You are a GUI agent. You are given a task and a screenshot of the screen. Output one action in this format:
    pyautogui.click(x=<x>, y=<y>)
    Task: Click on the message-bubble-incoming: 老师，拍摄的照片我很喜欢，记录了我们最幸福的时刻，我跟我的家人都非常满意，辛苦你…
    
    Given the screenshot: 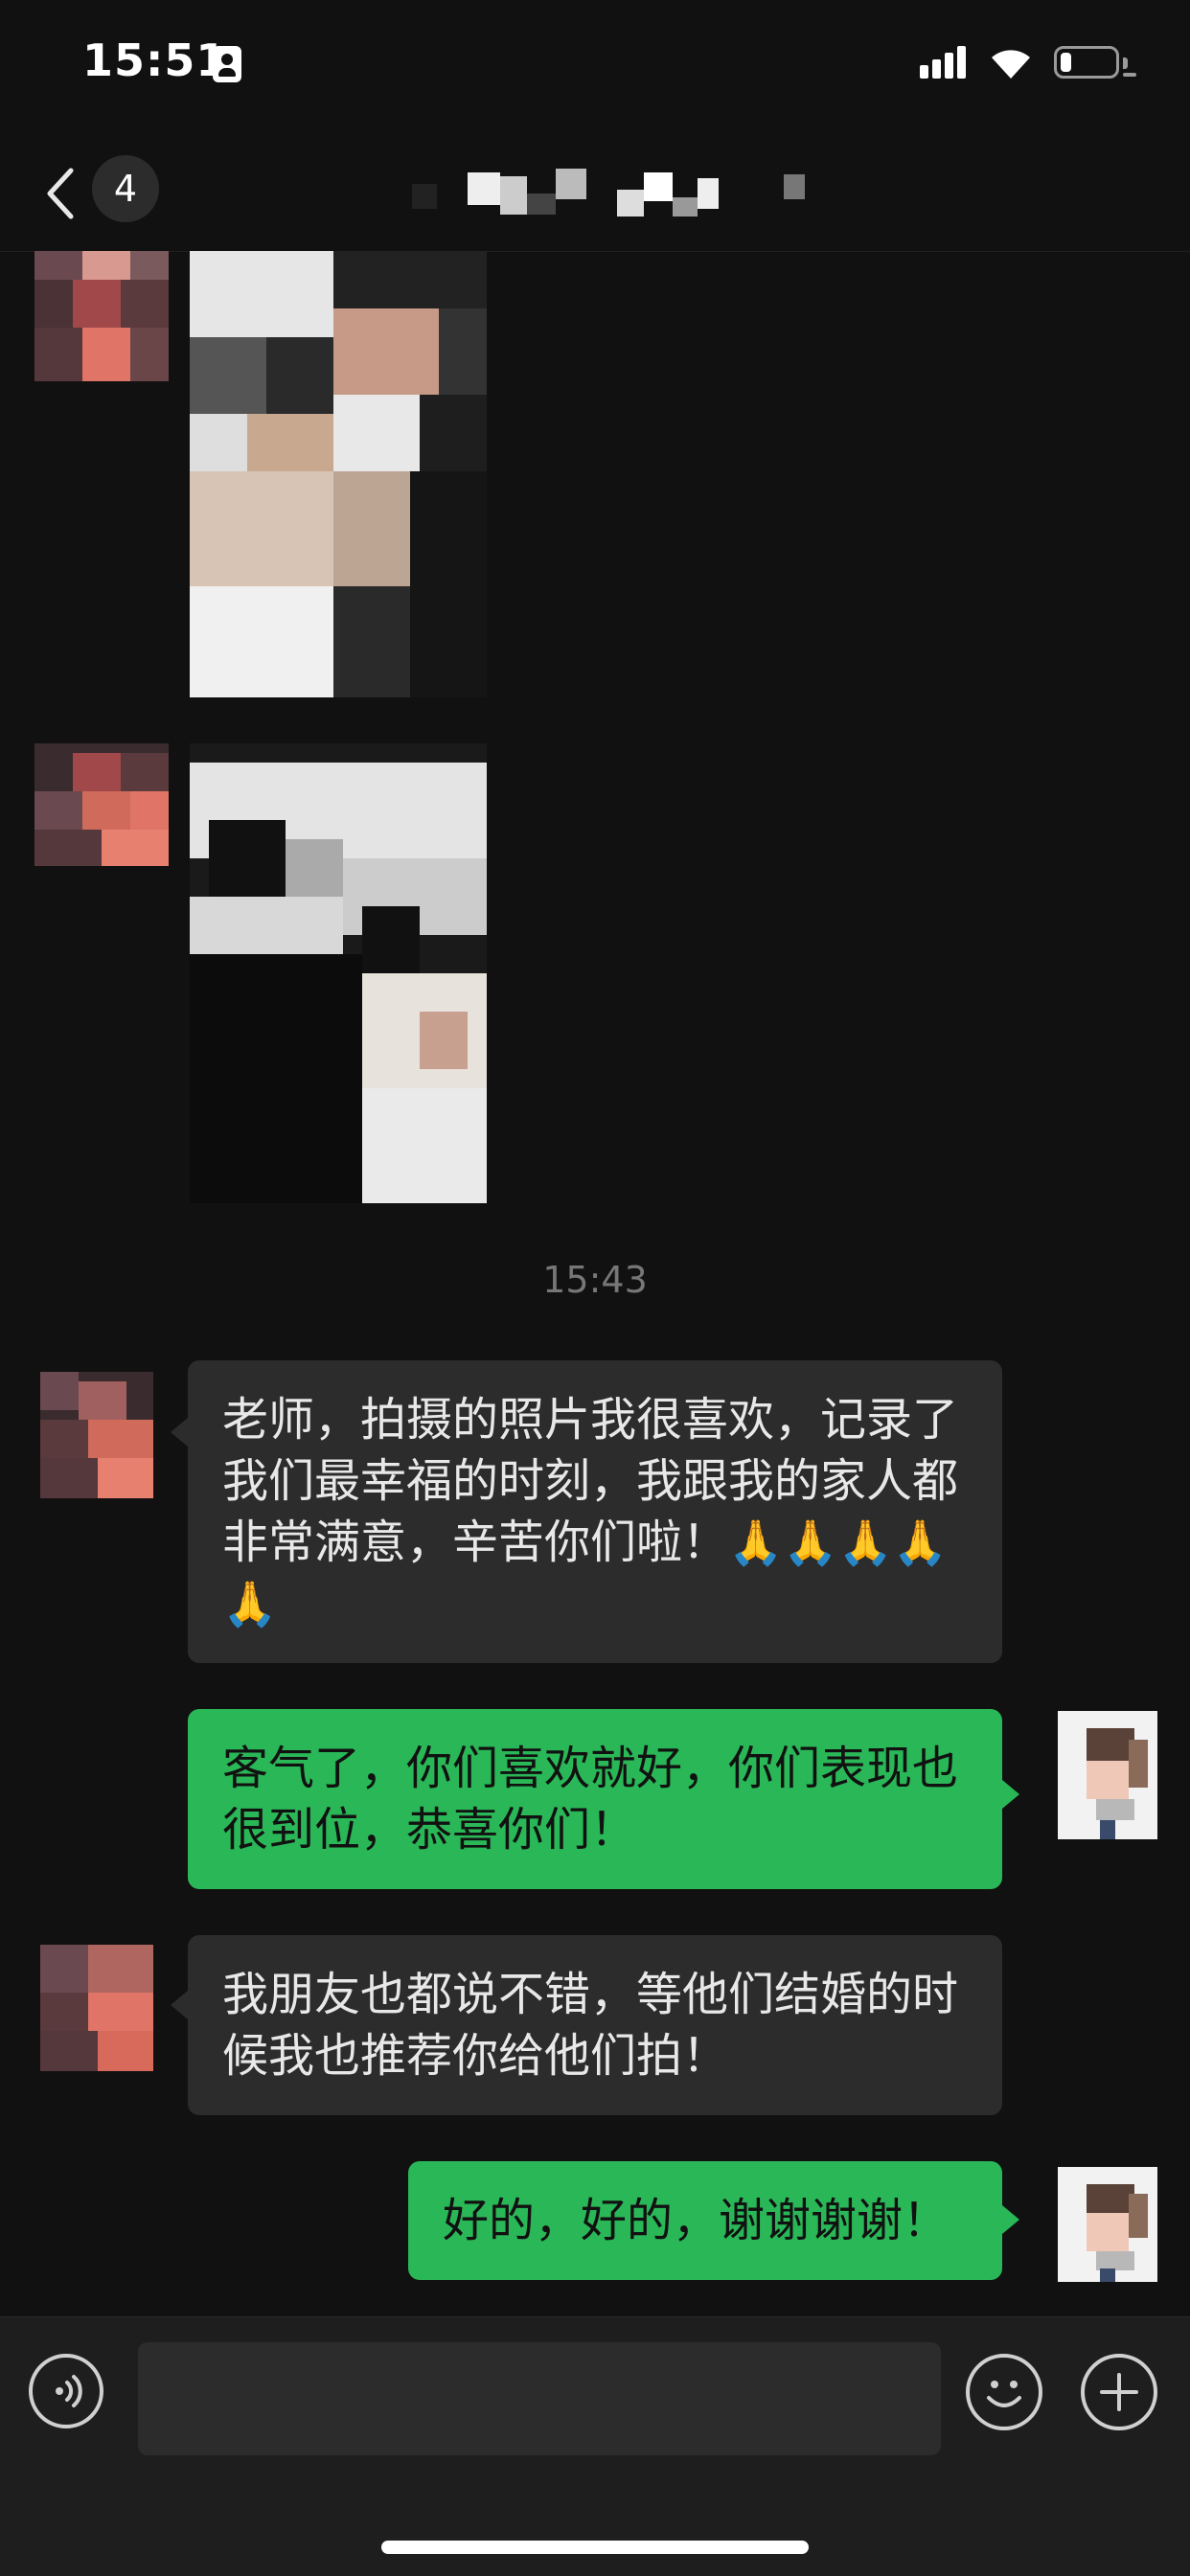 What is the action you would take?
    pyautogui.click(x=595, y=1511)
    